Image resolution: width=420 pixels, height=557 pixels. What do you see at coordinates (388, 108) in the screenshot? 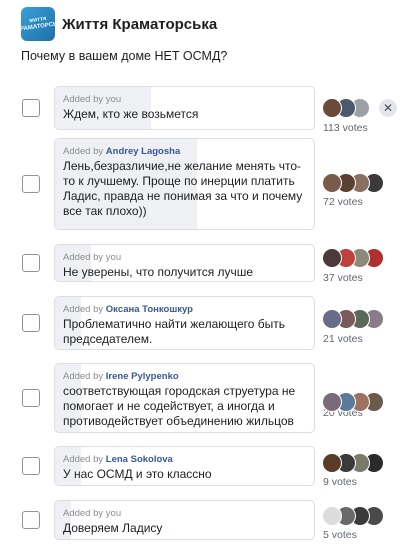
I see `close-icon: ✕` at bounding box center [388, 108].